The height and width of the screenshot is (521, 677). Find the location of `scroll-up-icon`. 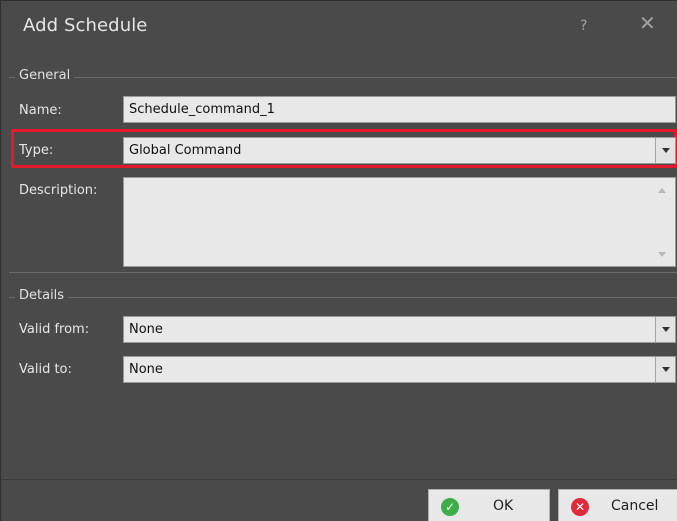

scroll-up-icon is located at coordinates (662, 190).